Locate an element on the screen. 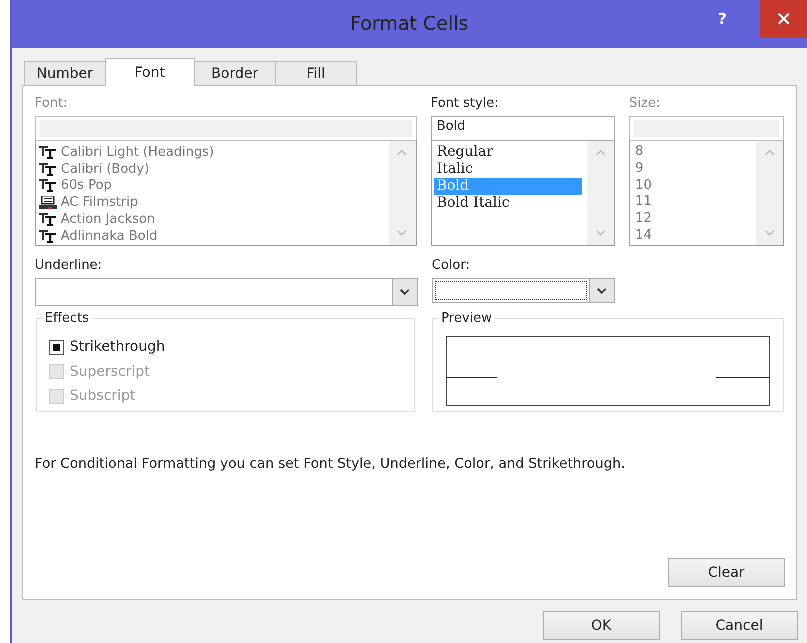 The image size is (807, 643). font-style-item: Italic is located at coordinates (508, 169).